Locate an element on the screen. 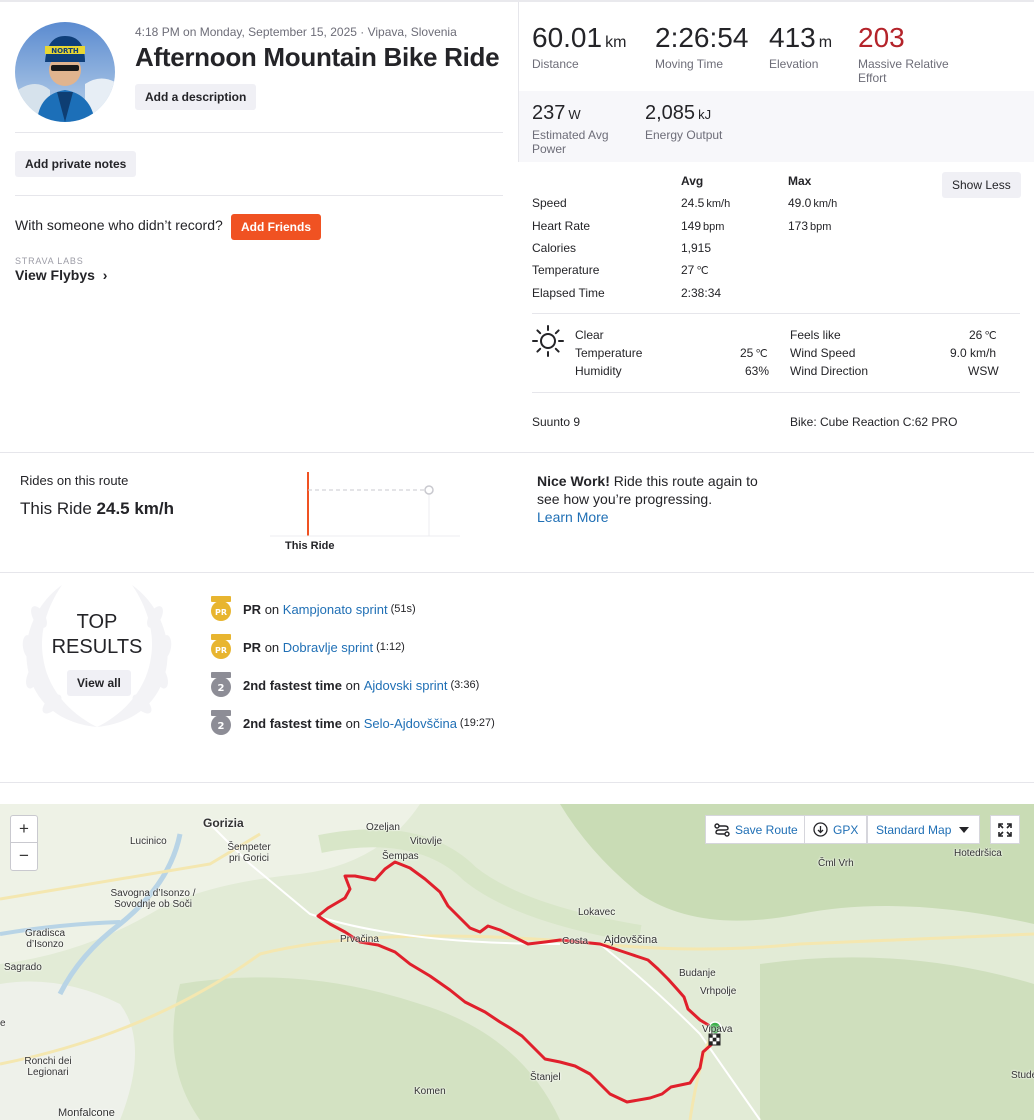  view-all-button: View all is located at coordinates (99, 683).